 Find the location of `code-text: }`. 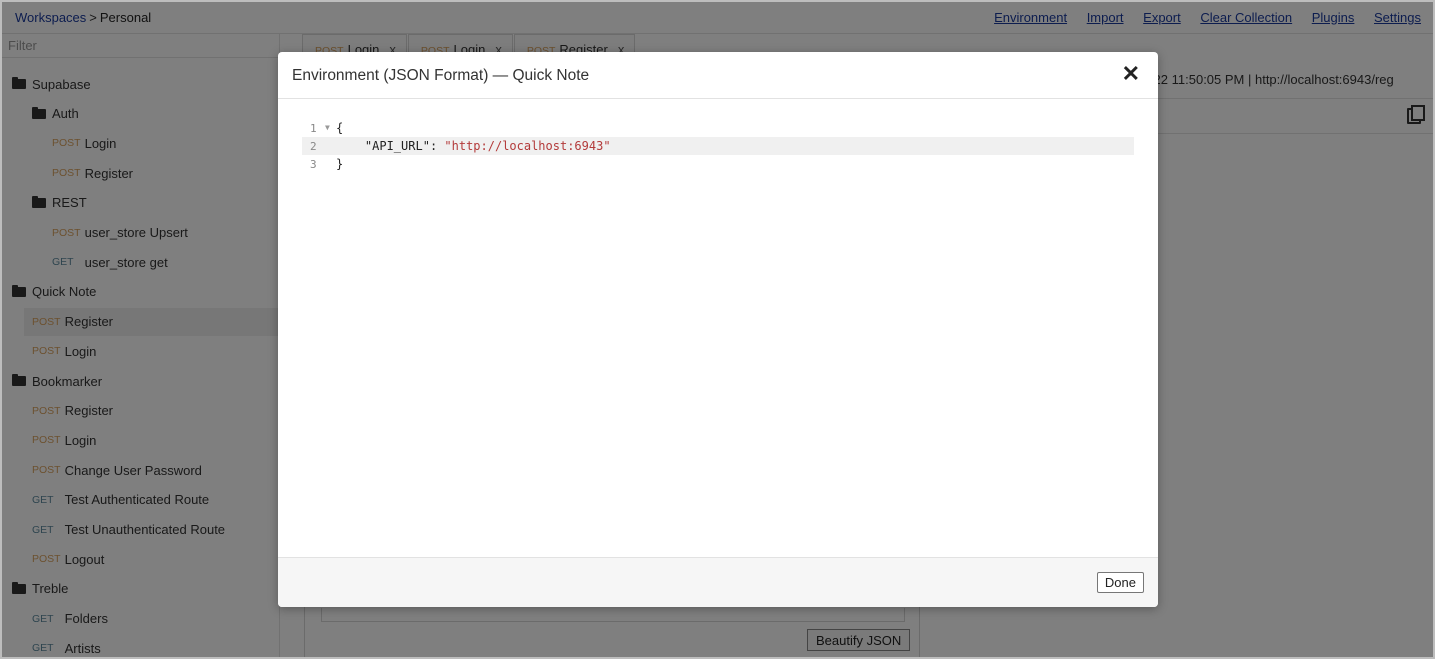

code-text: } is located at coordinates (340, 164).